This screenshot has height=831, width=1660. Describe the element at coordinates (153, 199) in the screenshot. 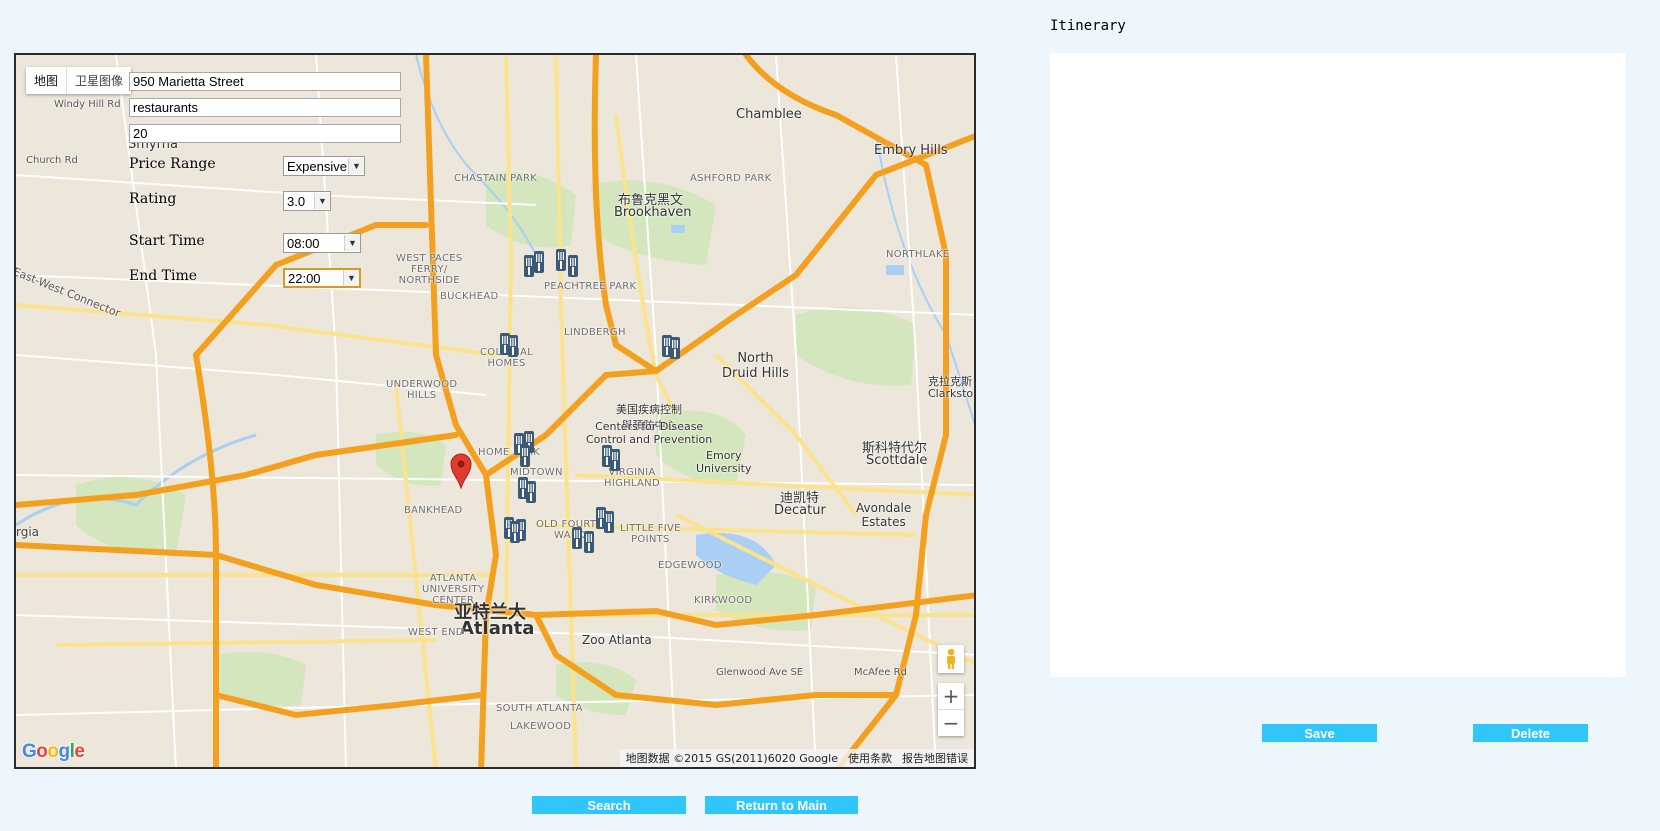

I see `rating-label: Rating` at that location.